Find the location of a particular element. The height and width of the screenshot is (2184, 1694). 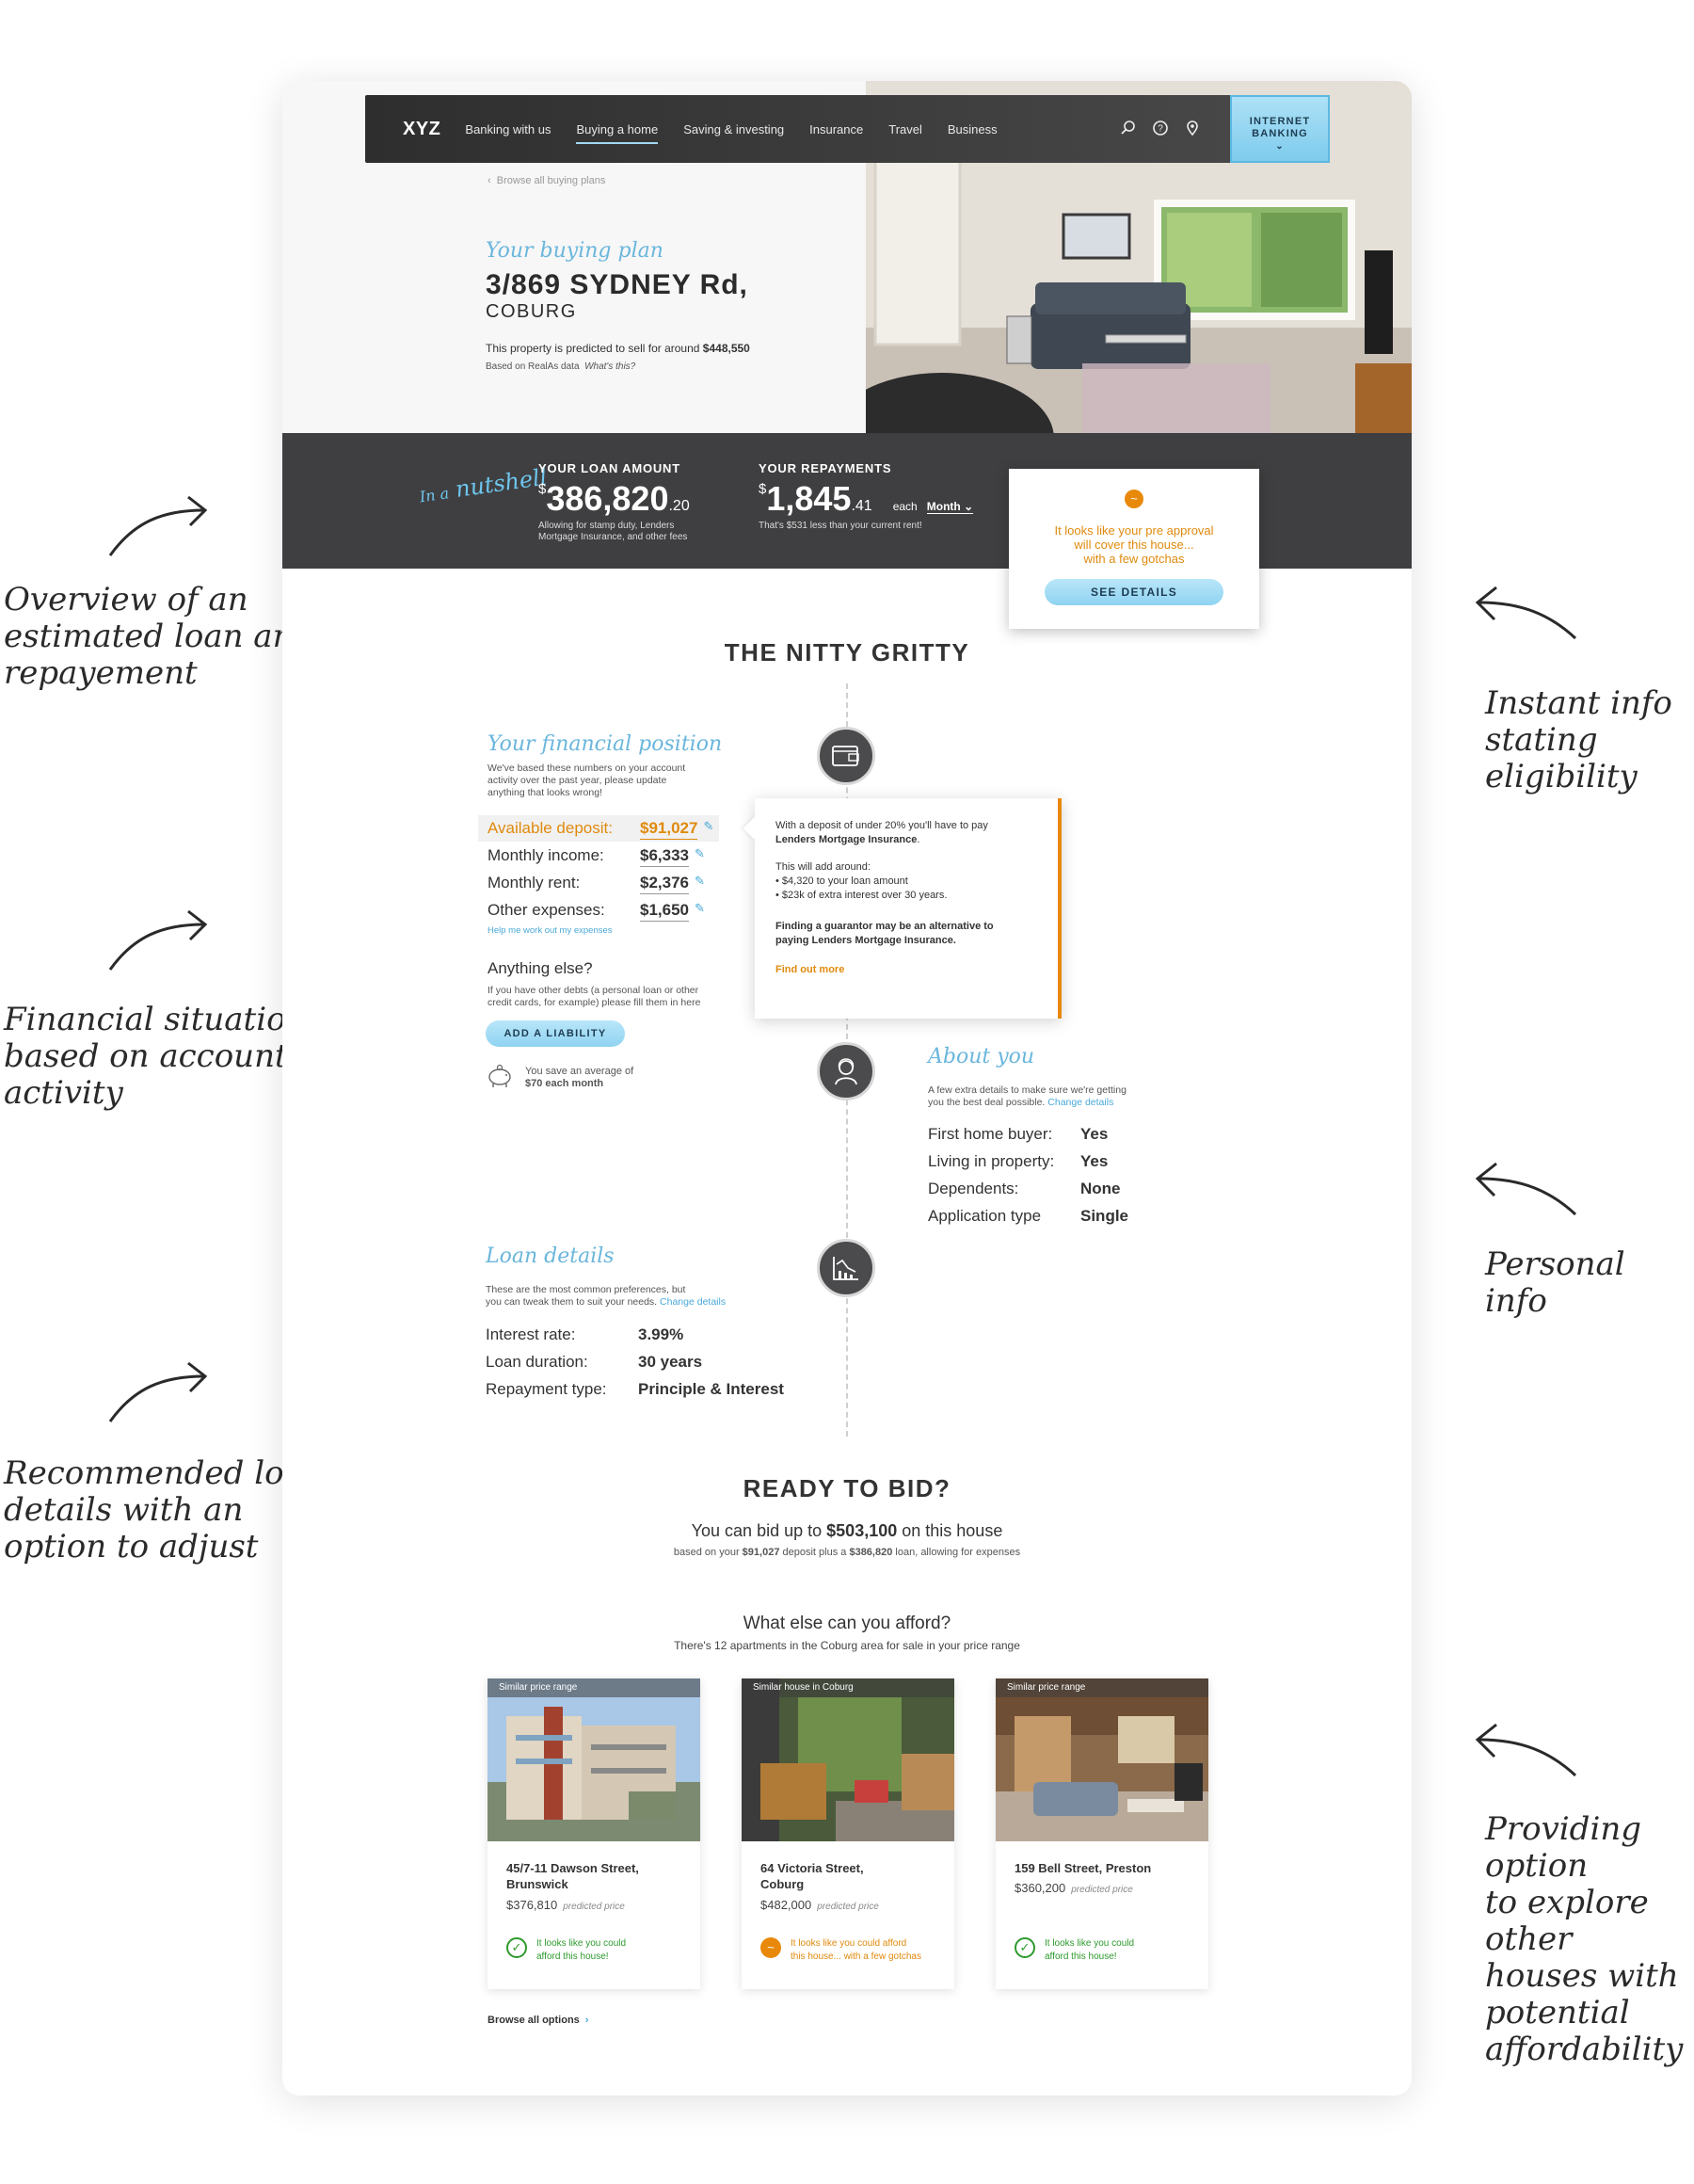

property-price: $360,200 predicted price is located at coordinates (1074, 1888).